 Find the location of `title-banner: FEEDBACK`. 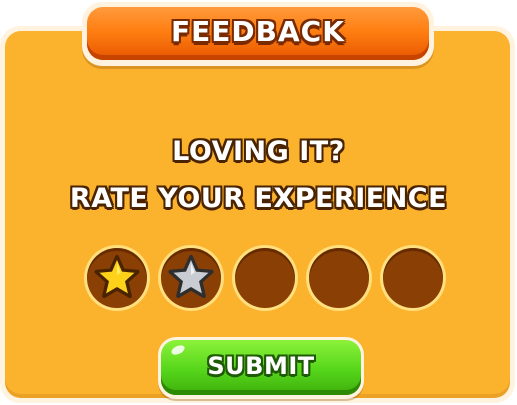

title-banner: FEEDBACK is located at coordinates (258, 34).